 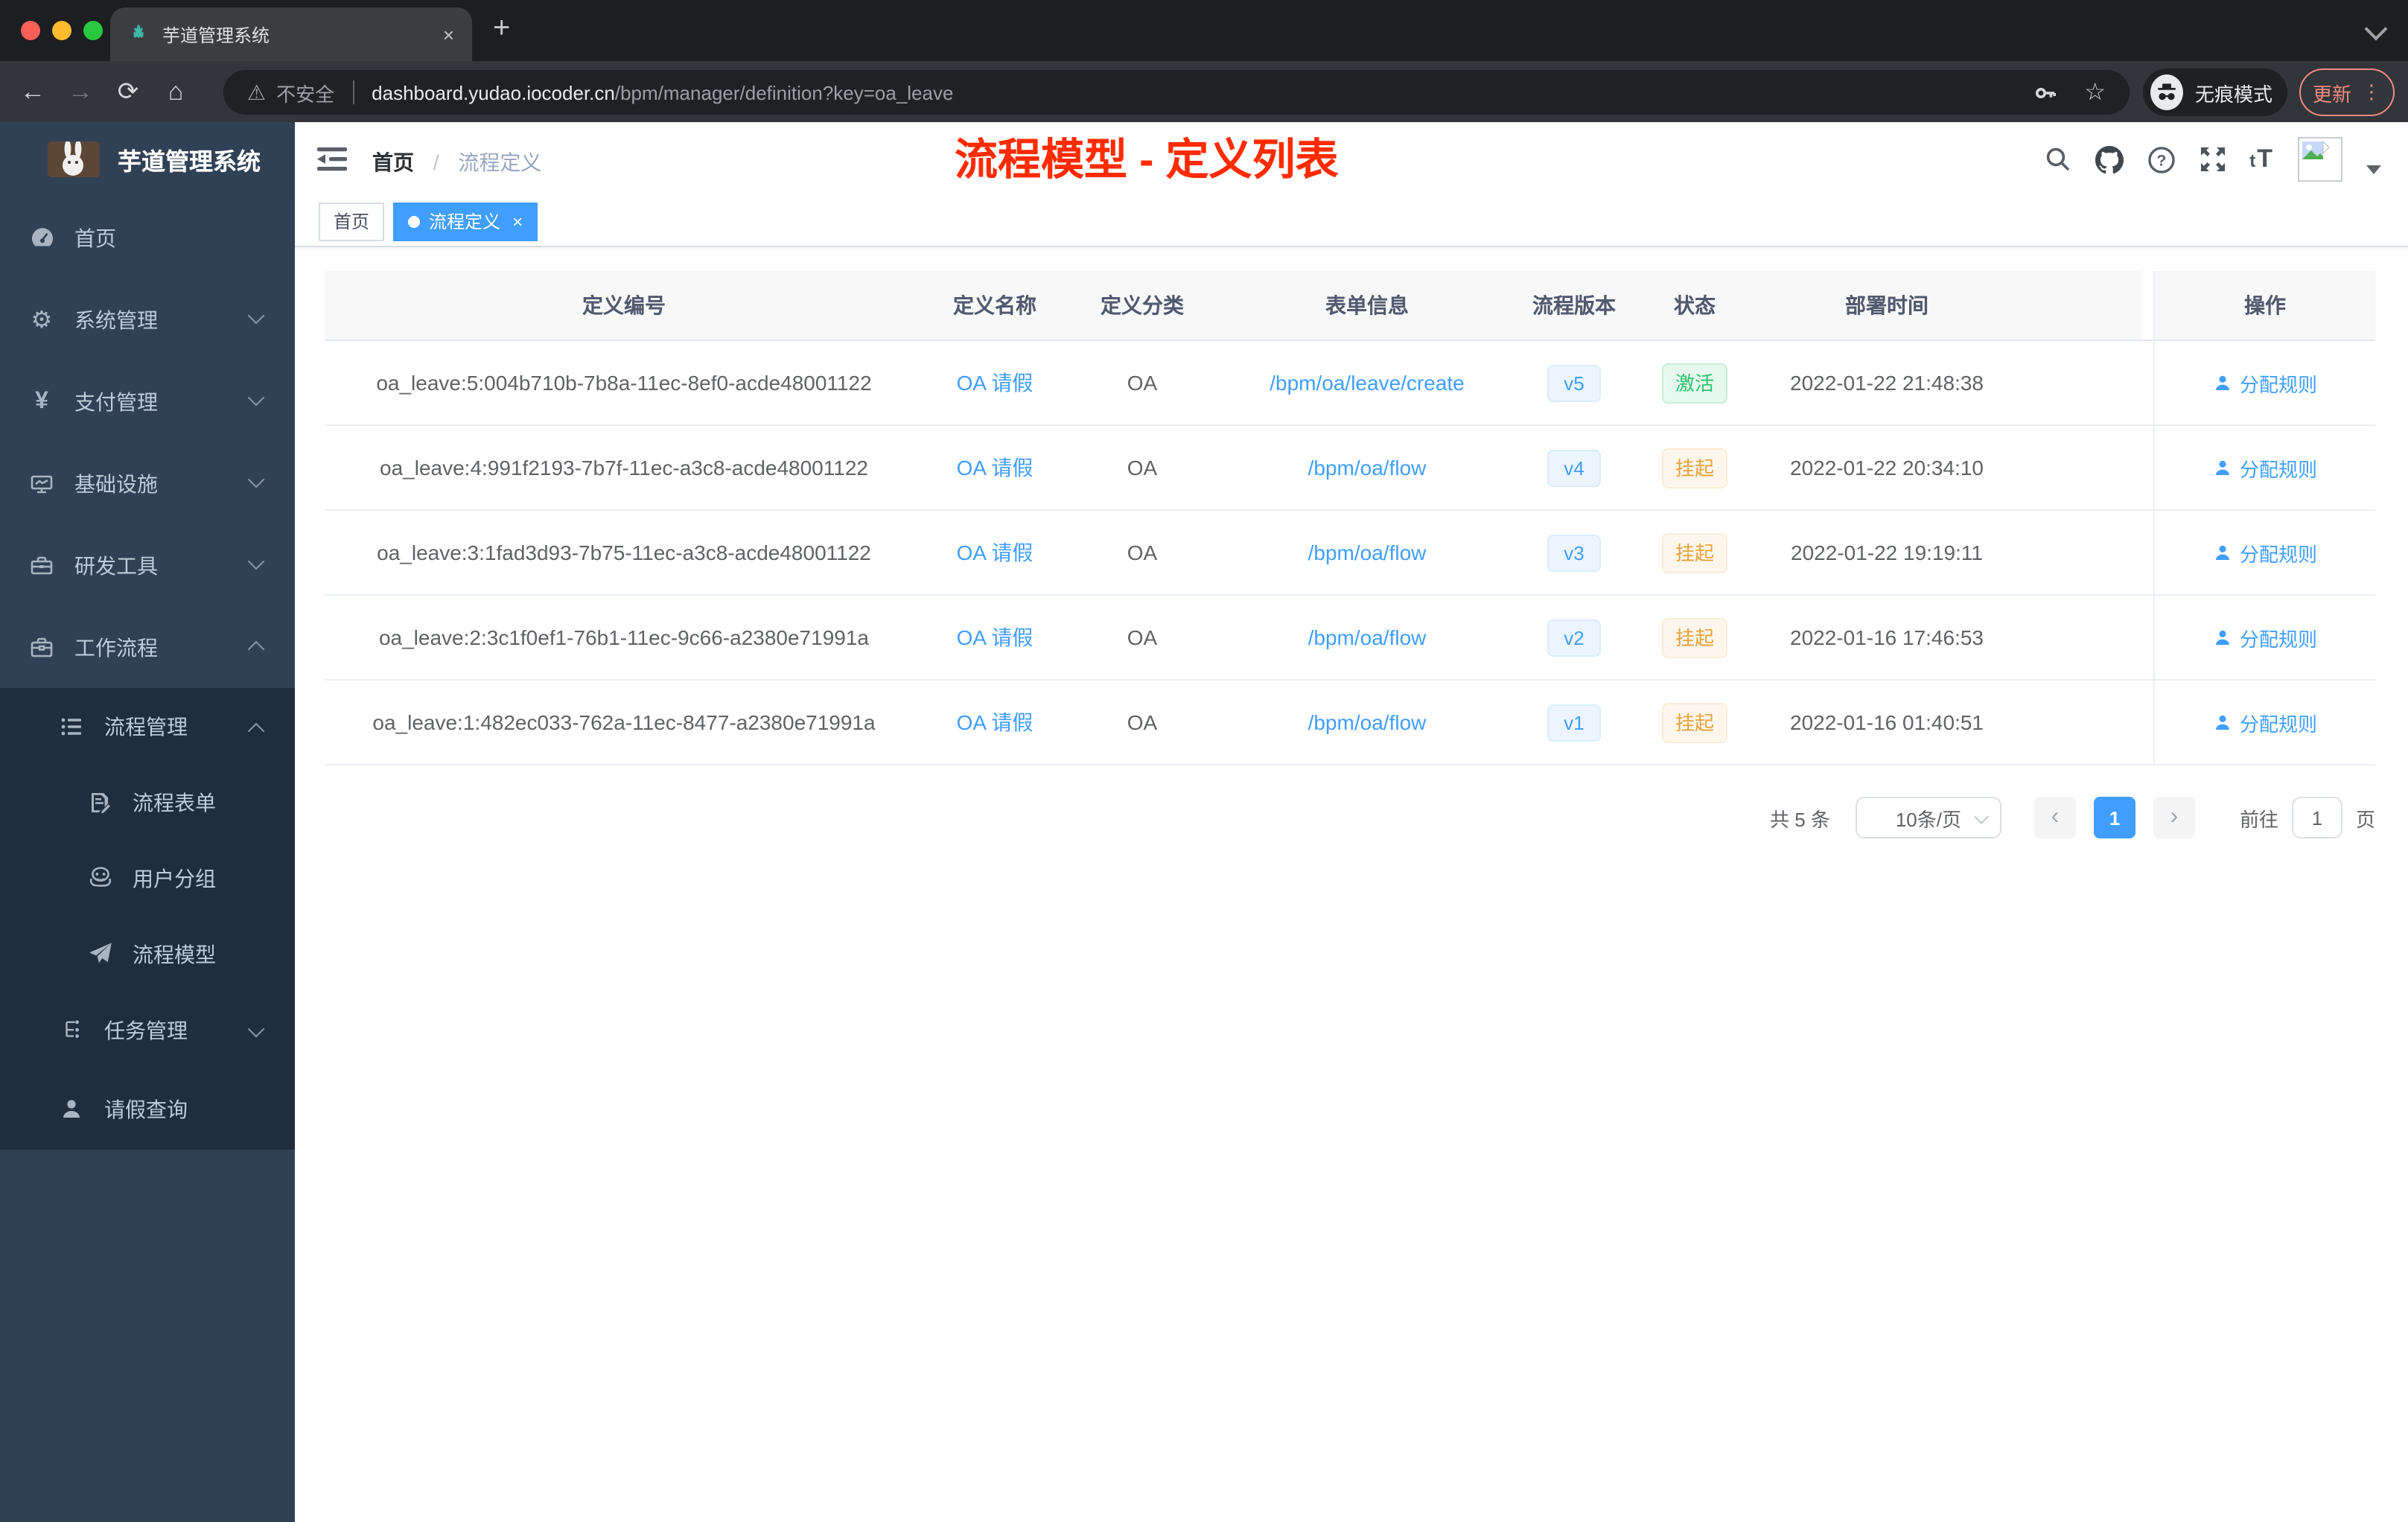 I want to click on toolbox-icon, so click(x=41, y=565).